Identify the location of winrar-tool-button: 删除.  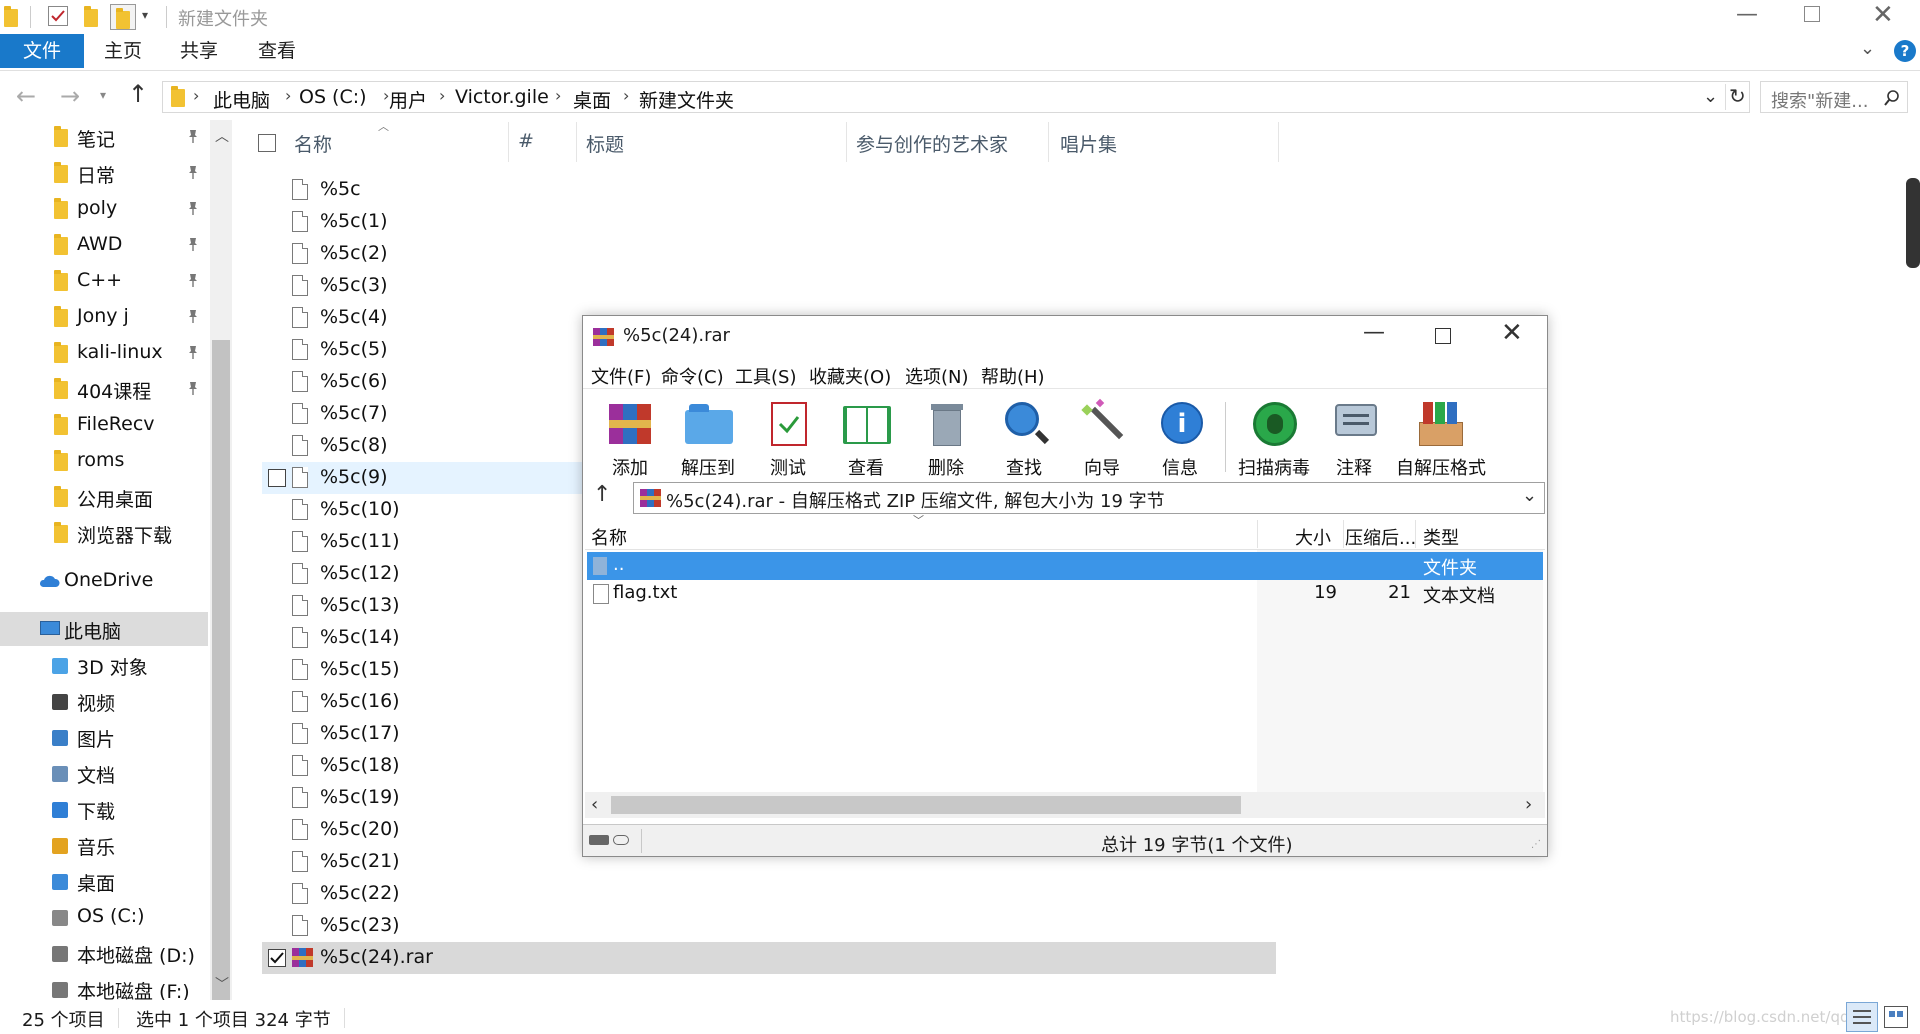
(946, 439).